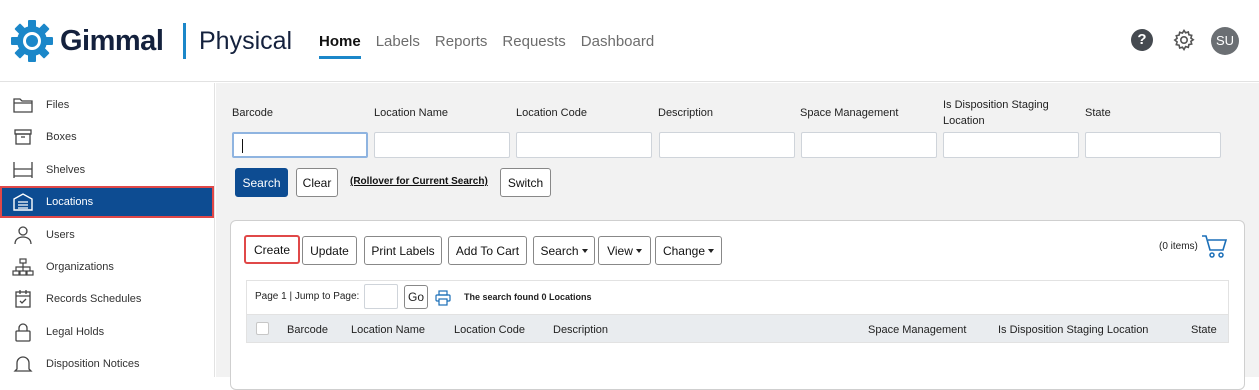 The height and width of the screenshot is (390, 1259). What do you see at coordinates (494, 46) in the screenshot?
I see `top-nav: Home Labels Reports Requests Dashboard` at bounding box center [494, 46].